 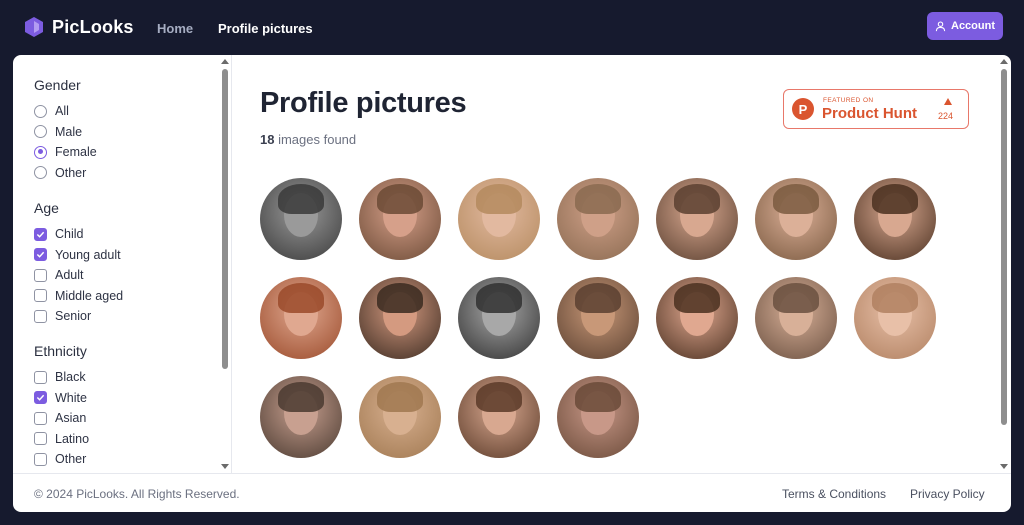 What do you see at coordinates (315, 139) in the screenshot?
I see `results-count-text: images found` at bounding box center [315, 139].